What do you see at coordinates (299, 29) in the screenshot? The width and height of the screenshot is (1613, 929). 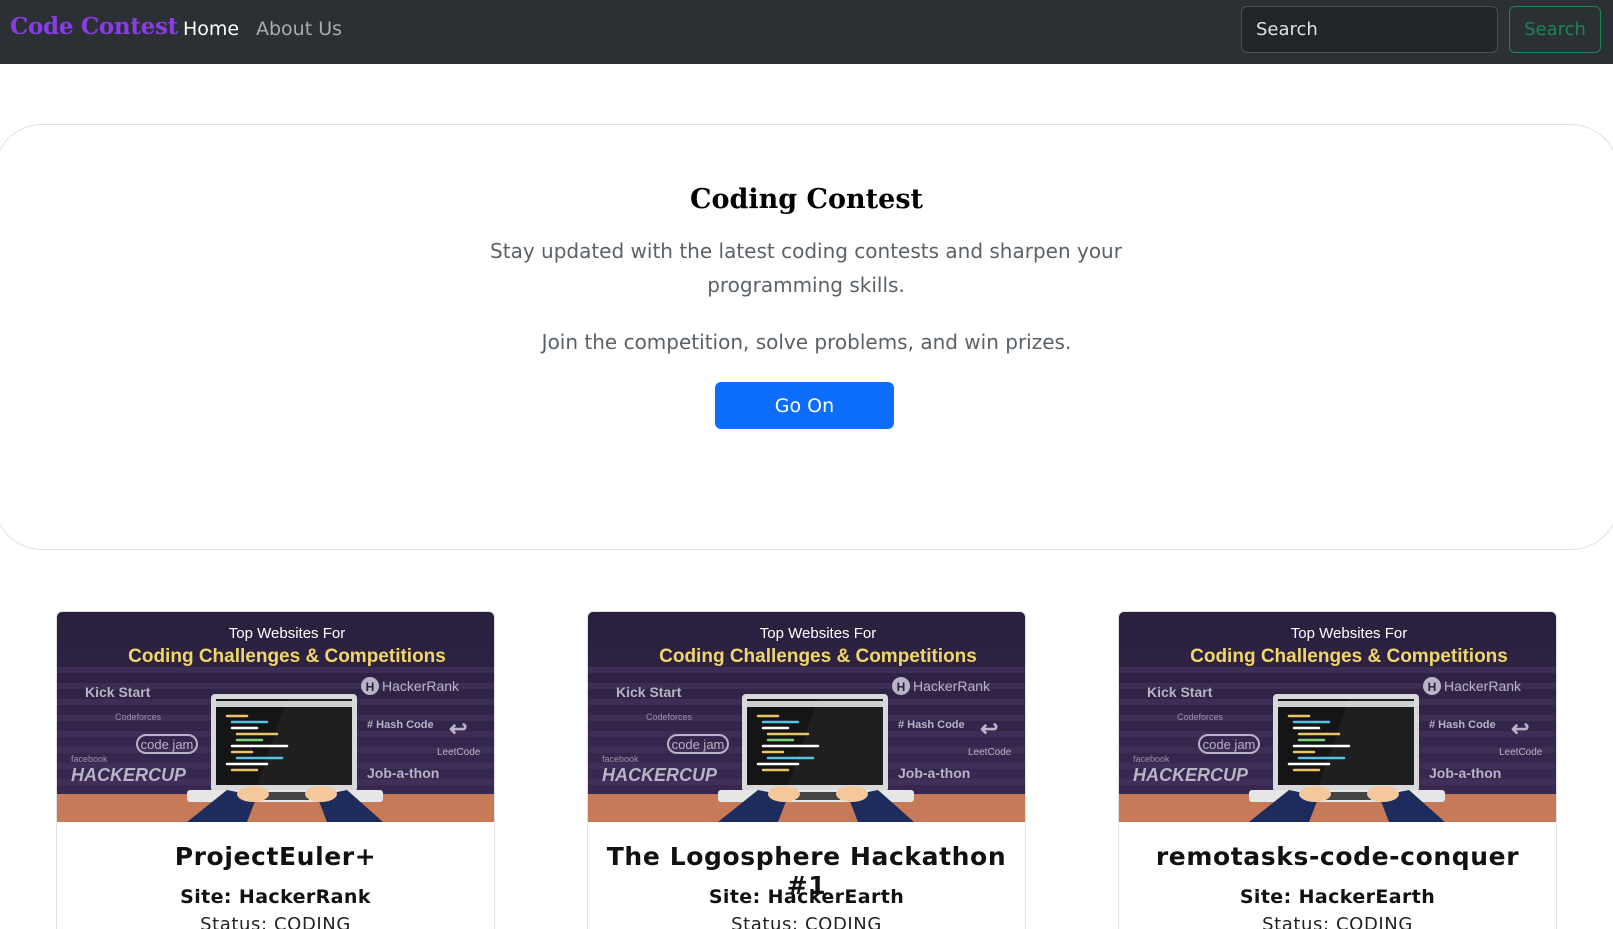 I see `nav-link-about-us: About Us` at bounding box center [299, 29].